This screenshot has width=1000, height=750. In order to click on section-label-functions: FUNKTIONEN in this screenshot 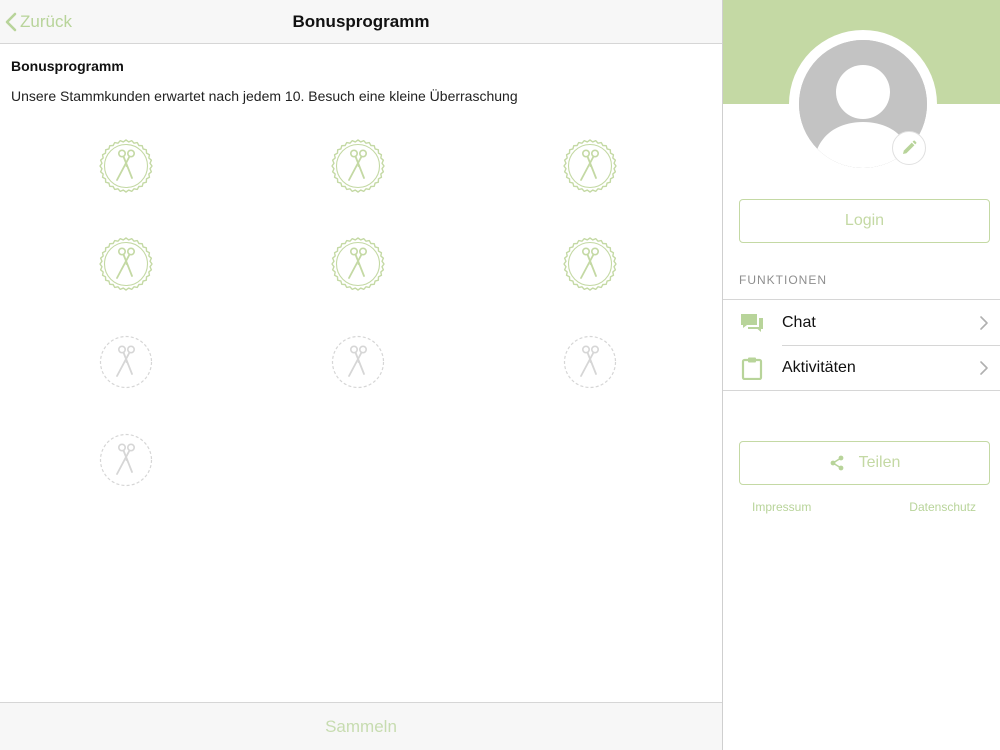, I will do `click(783, 280)`.